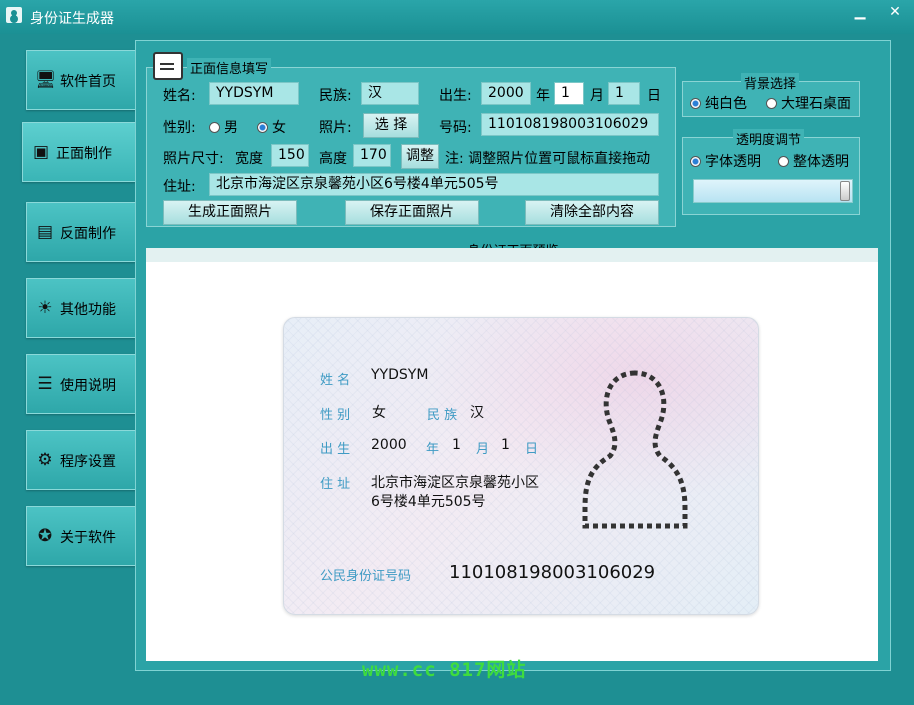 The height and width of the screenshot is (705, 914). What do you see at coordinates (229, 67) in the screenshot?
I see `group-title: 正面信息填写` at bounding box center [229, 67].